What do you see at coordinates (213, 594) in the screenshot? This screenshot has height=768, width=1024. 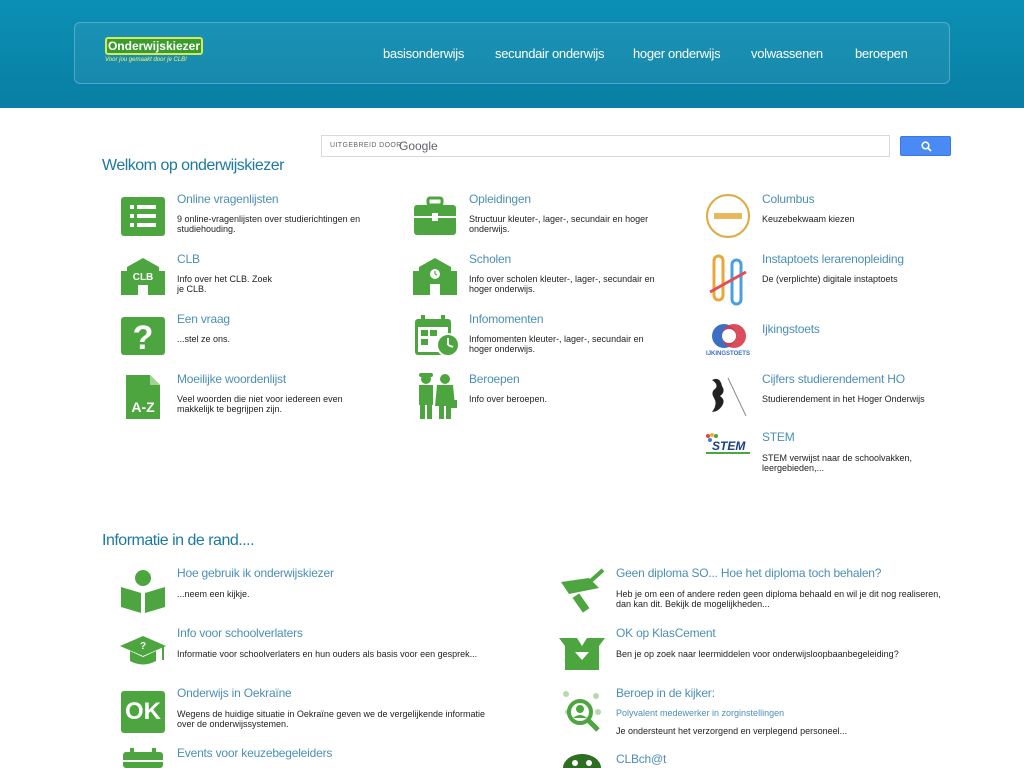 I see `rand-item-hoe-gebruik-desc: ...neem een kijkje.` at bounding box center [213, 594].